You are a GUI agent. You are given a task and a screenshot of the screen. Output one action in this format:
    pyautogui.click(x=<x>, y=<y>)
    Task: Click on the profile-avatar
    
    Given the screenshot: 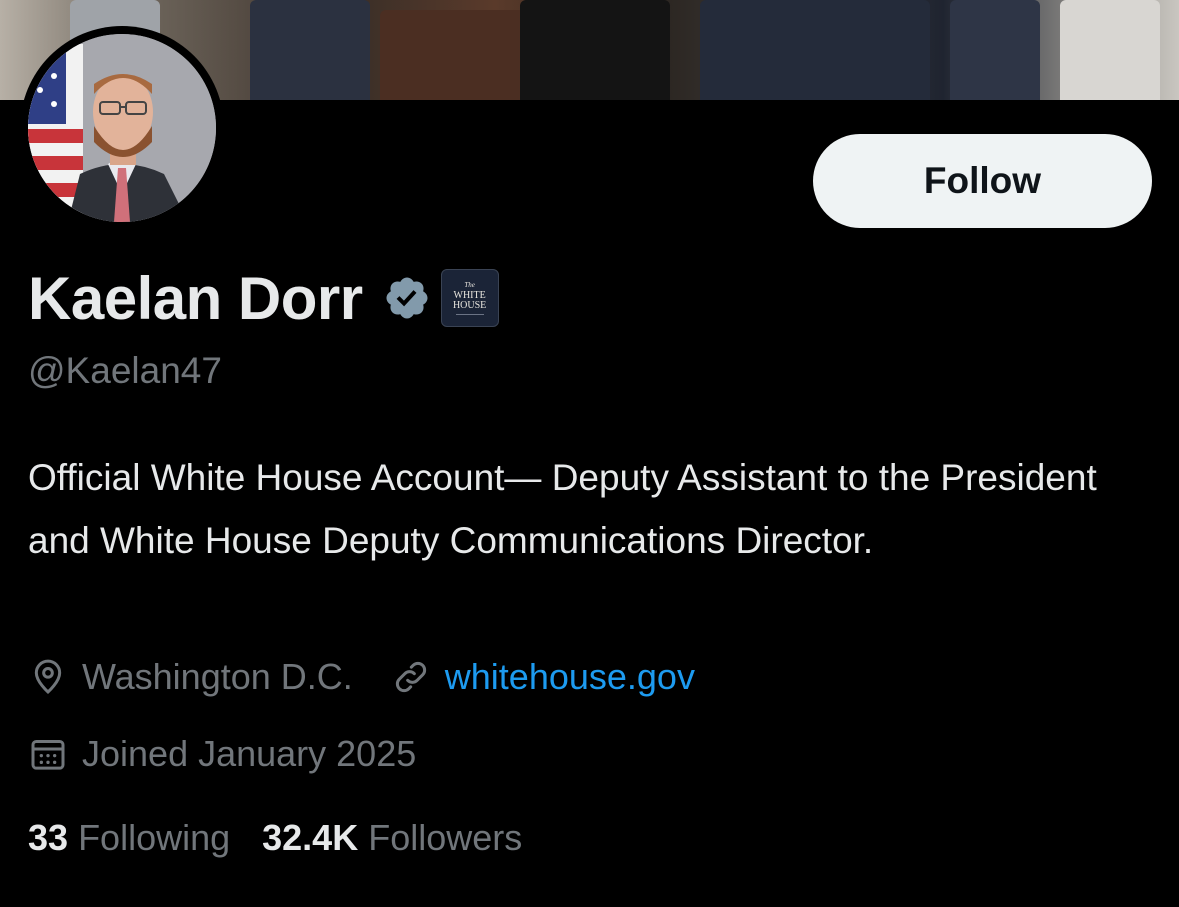 What is the action you would take?
    pyautogui.click(x=122, y=128)
    